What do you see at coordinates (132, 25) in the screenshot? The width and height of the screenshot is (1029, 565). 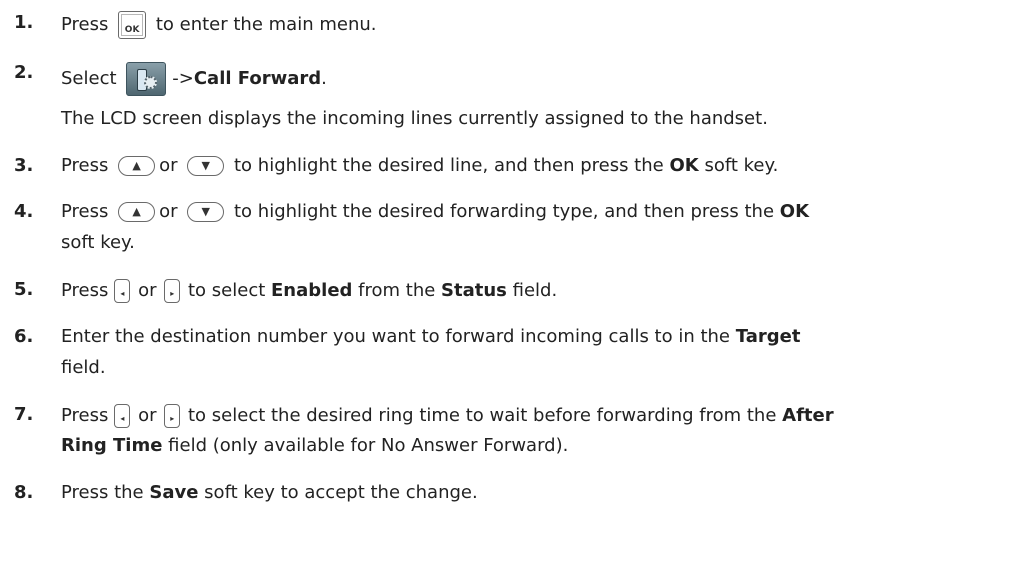 I see `ok-key-icon: OK` at bounding box center [132, 25].